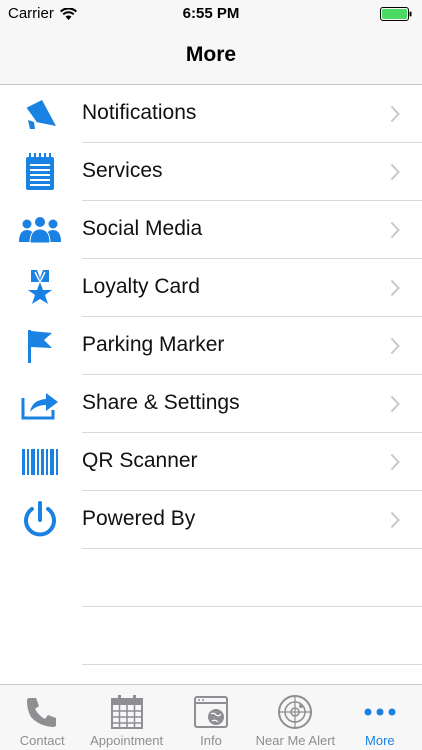 The image size is (422, 750). Describe the element at coordinates (211, 172) in the screenshot. I see `menu-item-services: Services` at that location.